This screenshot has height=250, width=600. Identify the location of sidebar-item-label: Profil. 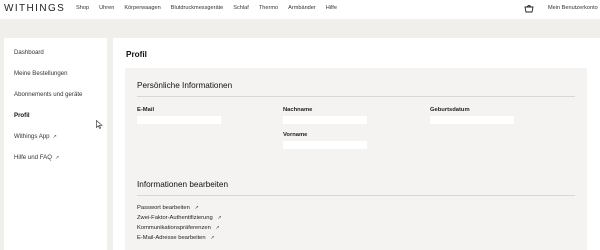
(22, 115).